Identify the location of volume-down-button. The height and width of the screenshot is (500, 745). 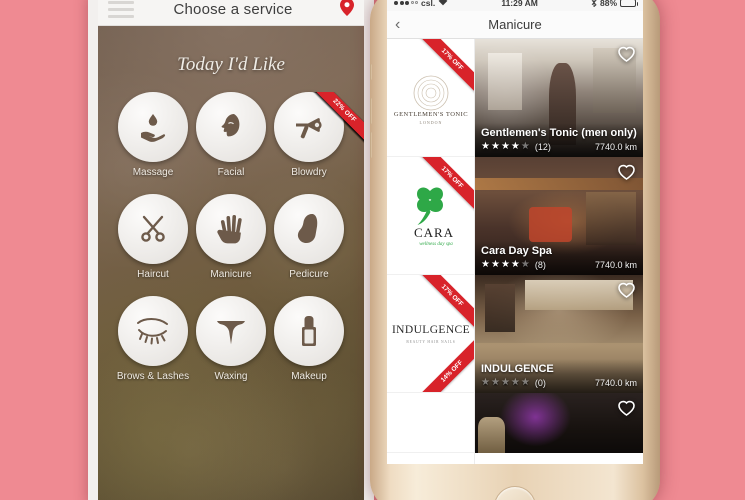
(371, 145).